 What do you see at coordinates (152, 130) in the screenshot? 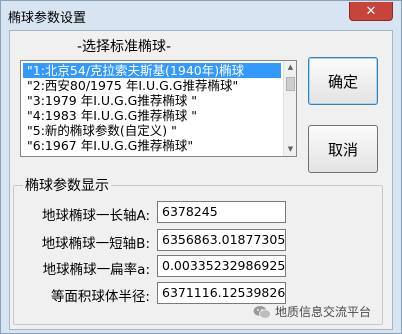
I see `ellipsoid-list-item: "5:新的椭球参数(自定义) "` at bounding box center [152, 130].